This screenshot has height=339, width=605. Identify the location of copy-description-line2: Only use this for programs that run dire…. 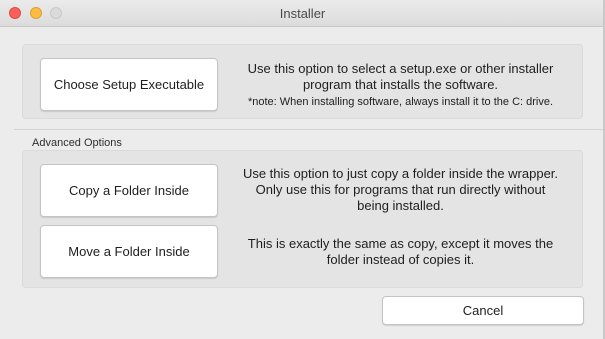
(400, 189).